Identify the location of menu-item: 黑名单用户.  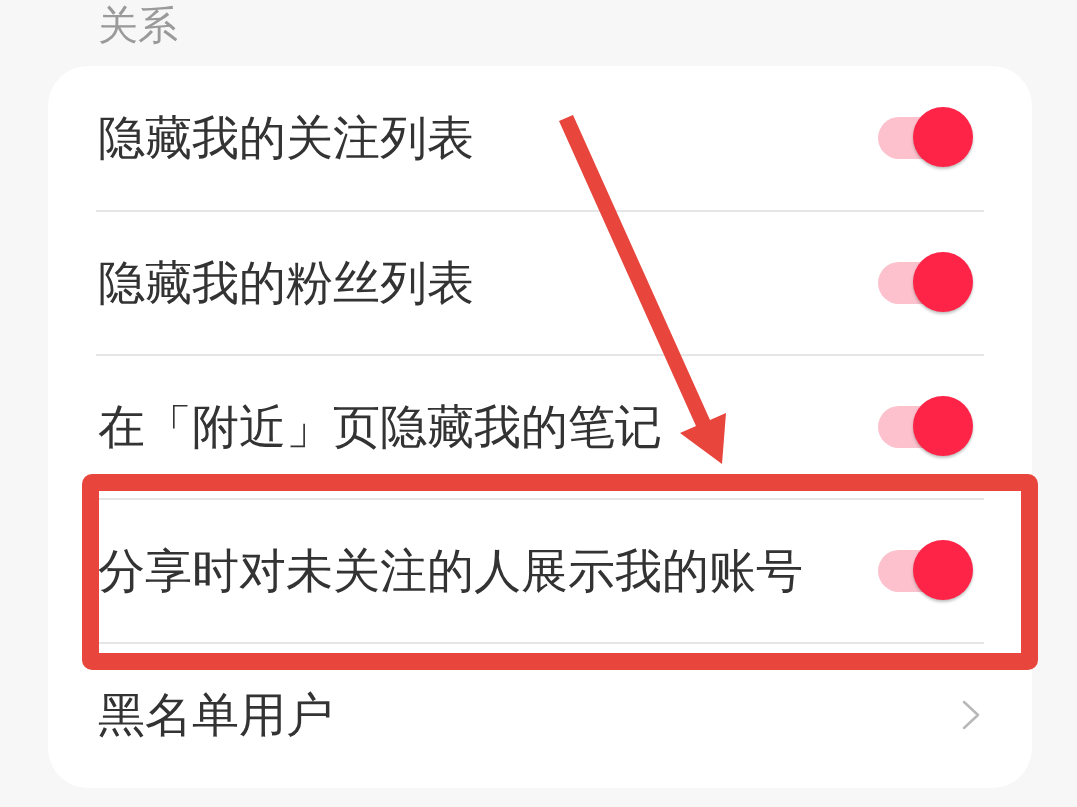
(540, 715).